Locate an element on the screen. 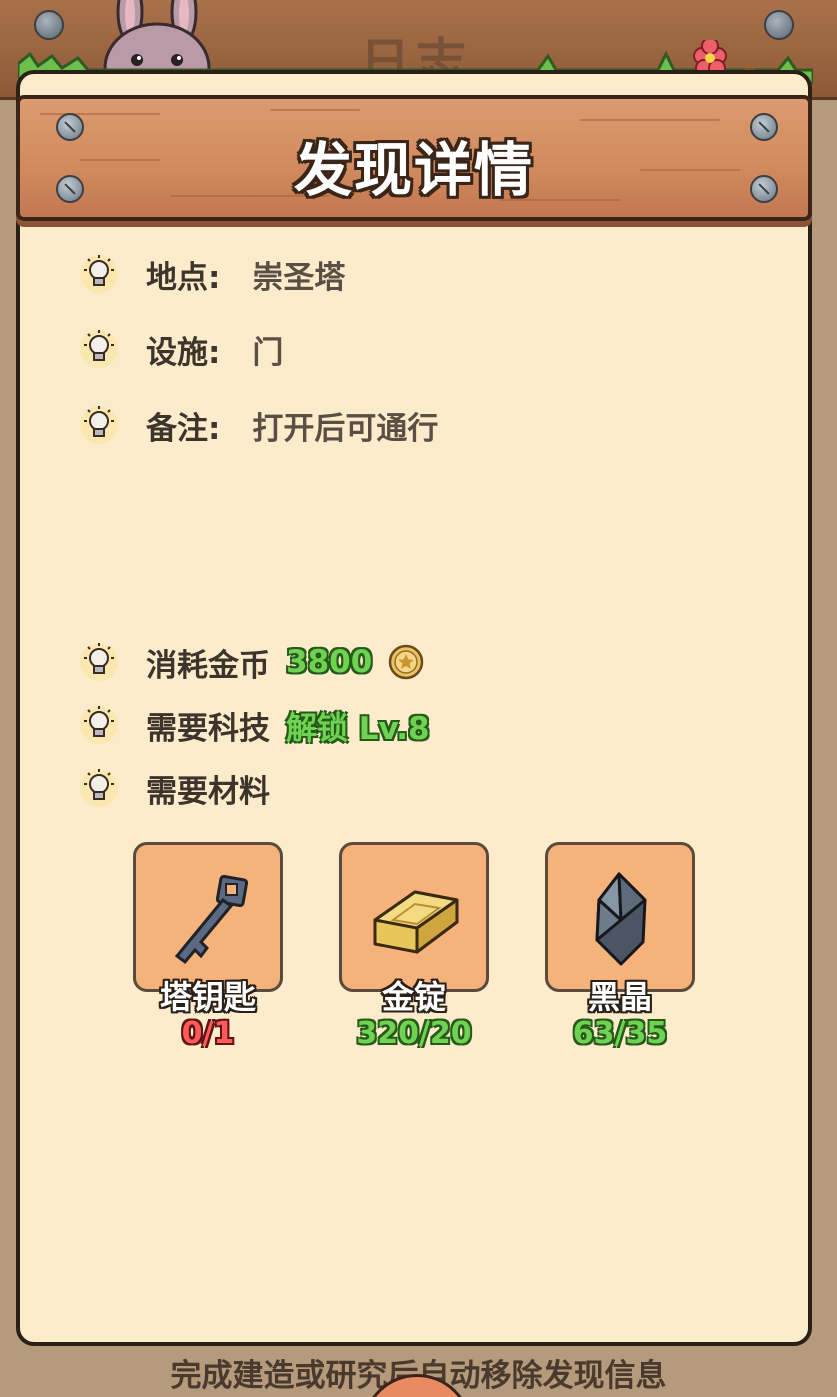  material-name-gold-ingot: 金锭 is located at coordinates (413, 997).